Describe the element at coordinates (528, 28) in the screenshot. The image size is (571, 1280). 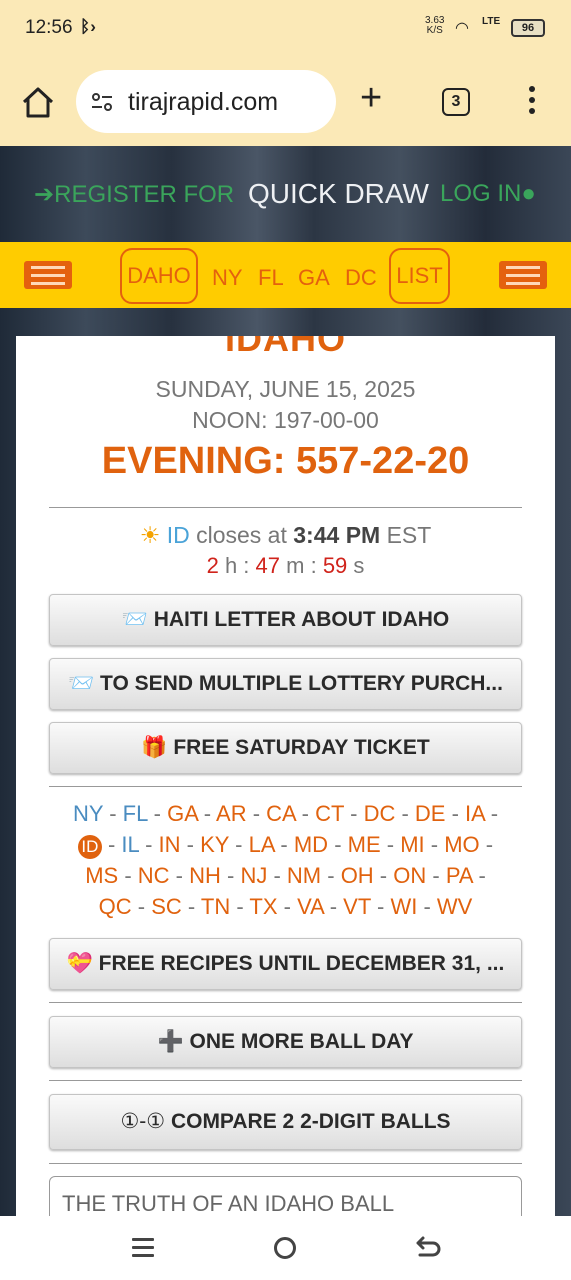
I see `battery-icon: 96` at that location.